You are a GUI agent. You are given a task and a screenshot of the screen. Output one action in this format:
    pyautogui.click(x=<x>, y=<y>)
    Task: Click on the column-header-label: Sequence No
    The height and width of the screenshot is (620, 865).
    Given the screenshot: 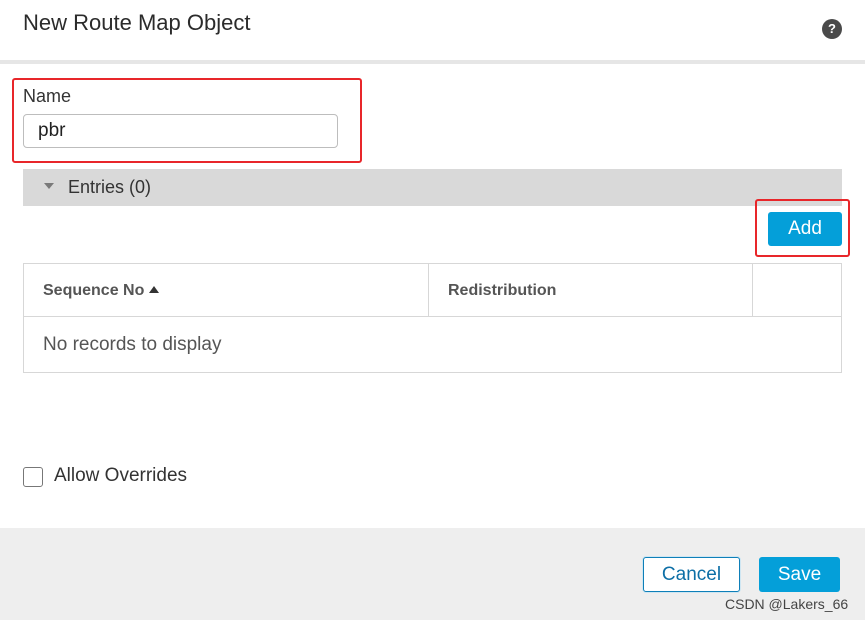 What is the action you would take?
    pyautogui.click(x=94, y=290)
    